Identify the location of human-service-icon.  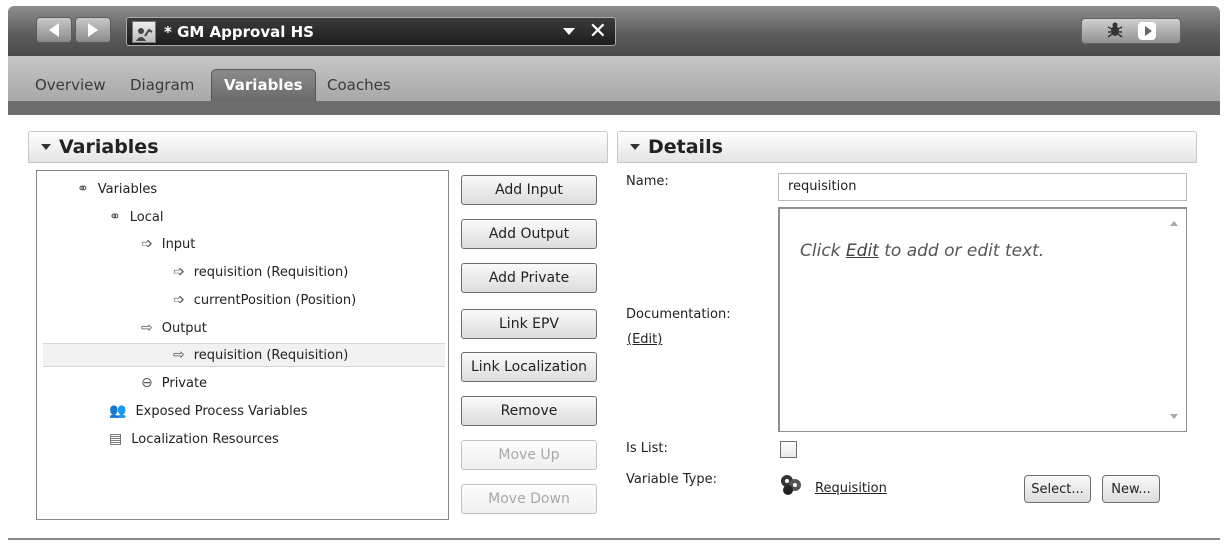
(144, 31).